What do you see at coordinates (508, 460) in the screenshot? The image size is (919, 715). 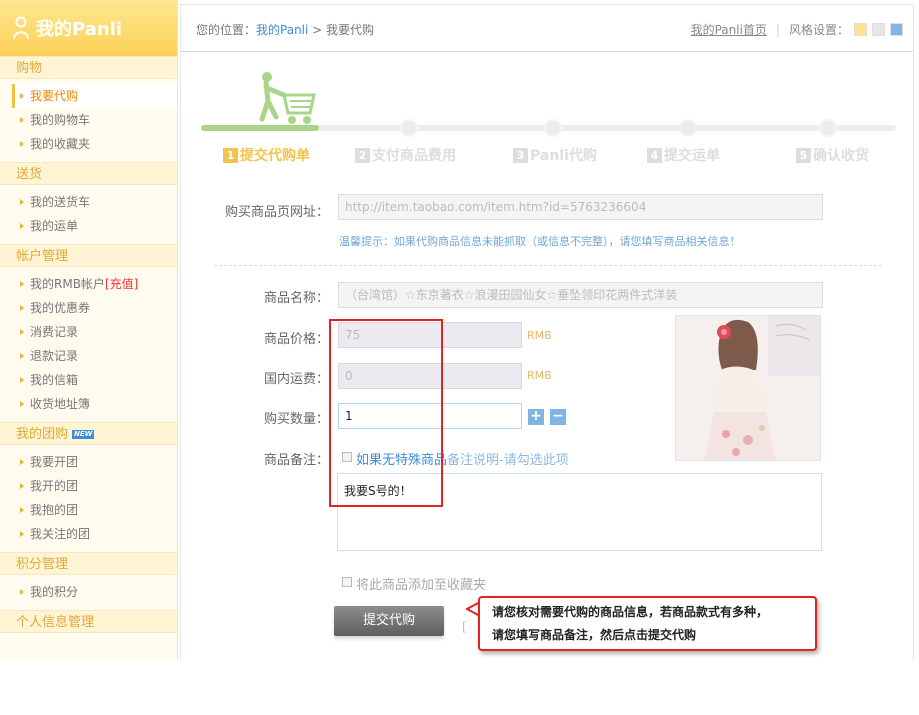 I see `no-remark-hint: 备注说明-请勾选此项` at bounding box center [508, 460].